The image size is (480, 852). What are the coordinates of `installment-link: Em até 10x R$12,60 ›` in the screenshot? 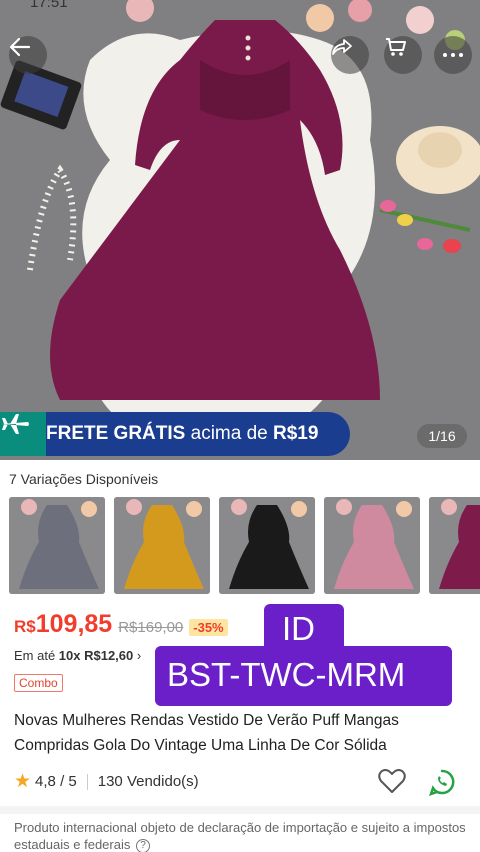 It's located at (77, 655).